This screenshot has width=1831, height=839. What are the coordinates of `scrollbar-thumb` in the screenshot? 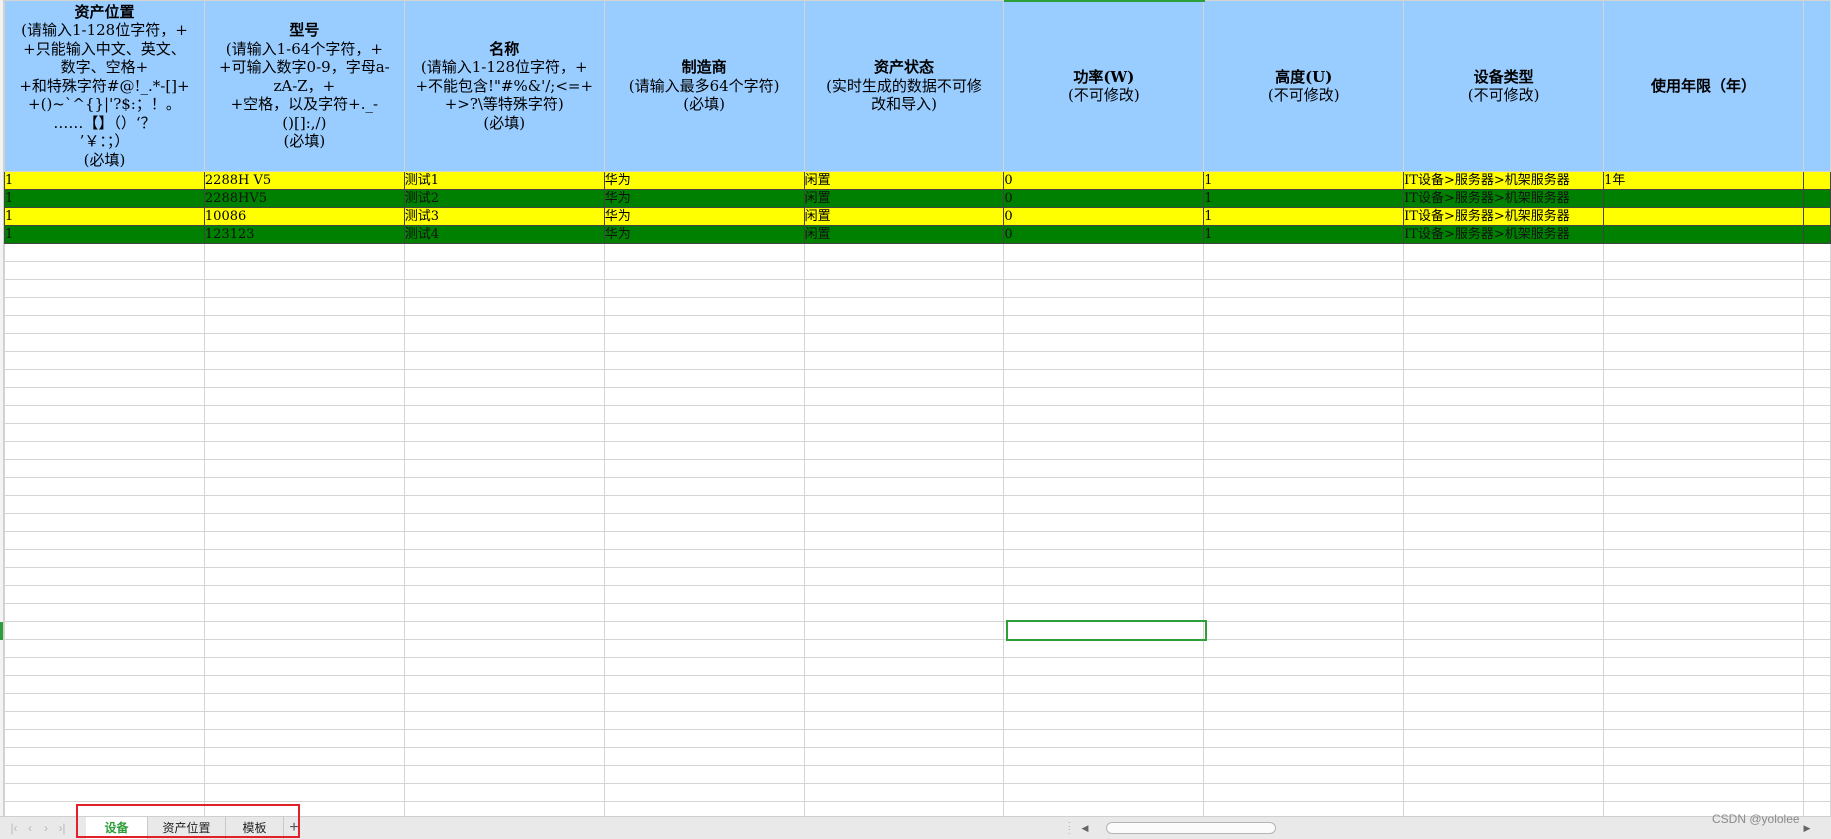 It's located at (1191, 828).